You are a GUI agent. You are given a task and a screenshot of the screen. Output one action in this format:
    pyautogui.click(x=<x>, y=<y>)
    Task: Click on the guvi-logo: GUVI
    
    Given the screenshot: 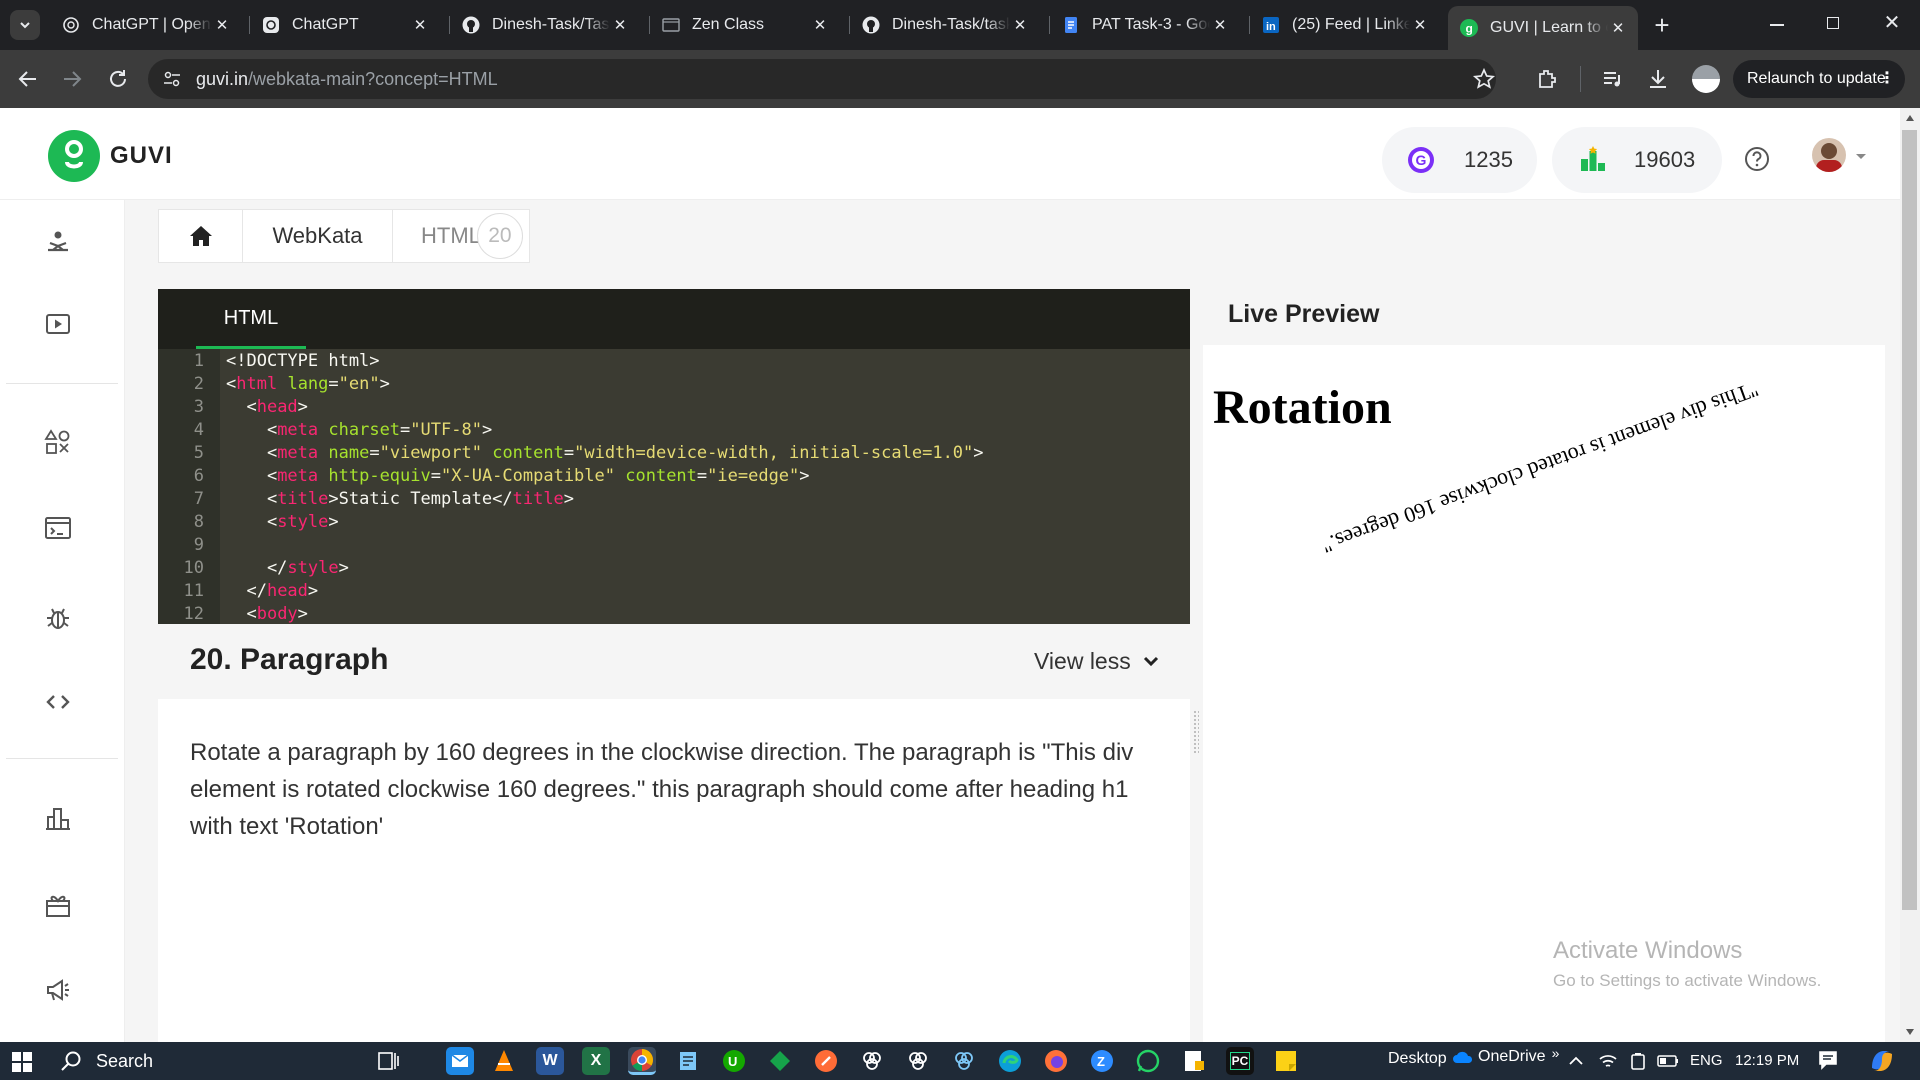 What is the action you would take?
    pyautogui.click(x=110, y=156)
    